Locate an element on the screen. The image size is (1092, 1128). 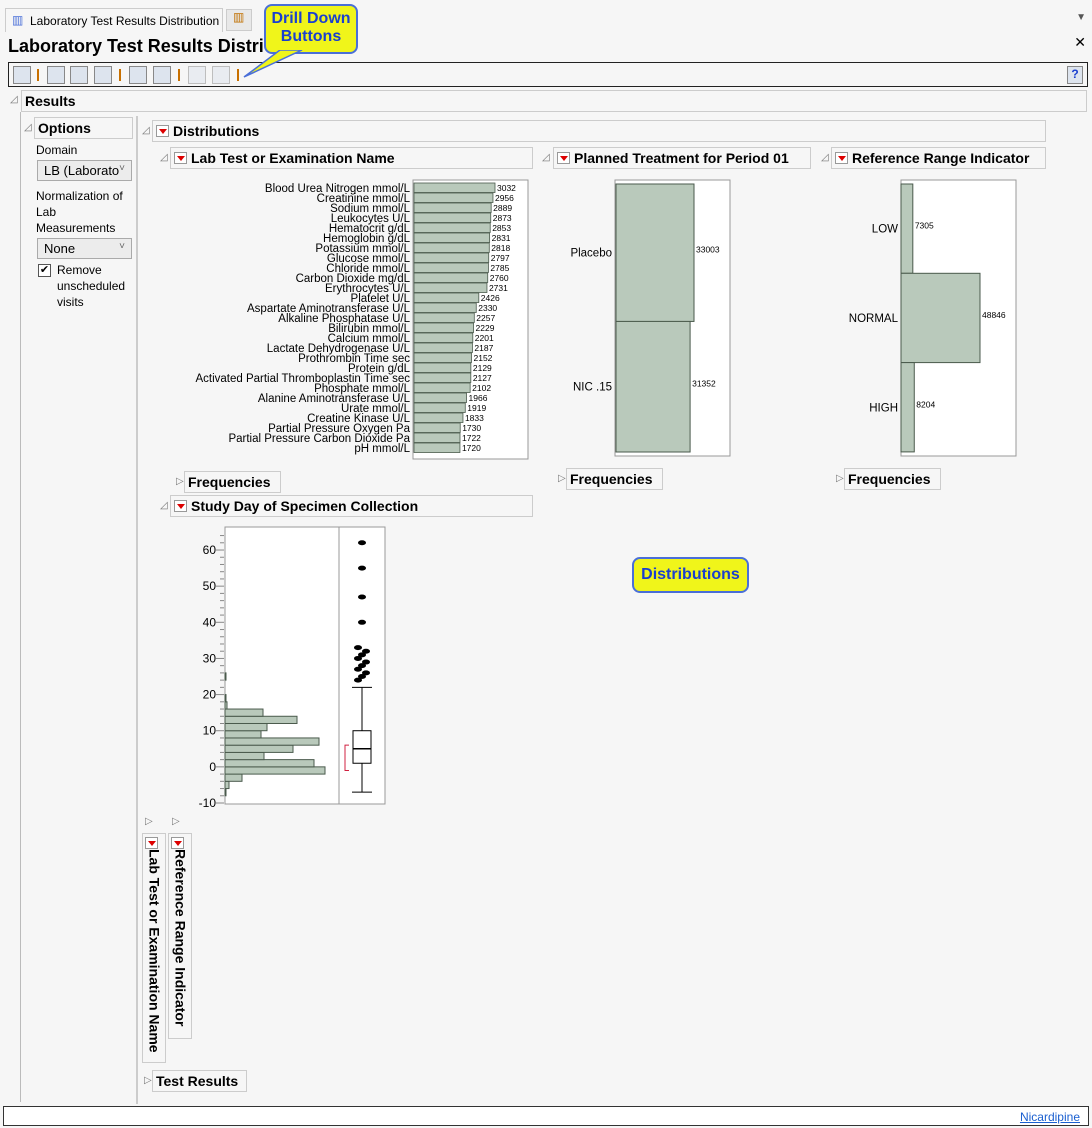
test-results-header: Test Results is located at coordinates (199, 1081).